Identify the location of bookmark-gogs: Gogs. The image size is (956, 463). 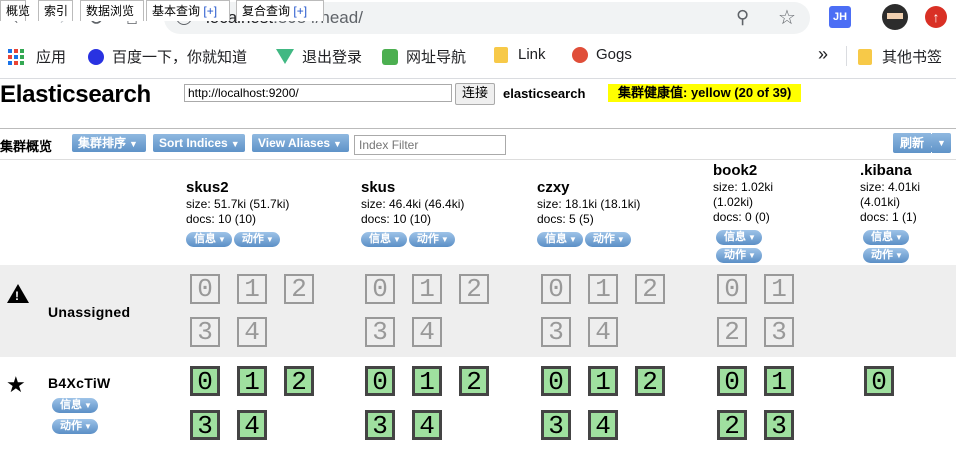
(602, 54).